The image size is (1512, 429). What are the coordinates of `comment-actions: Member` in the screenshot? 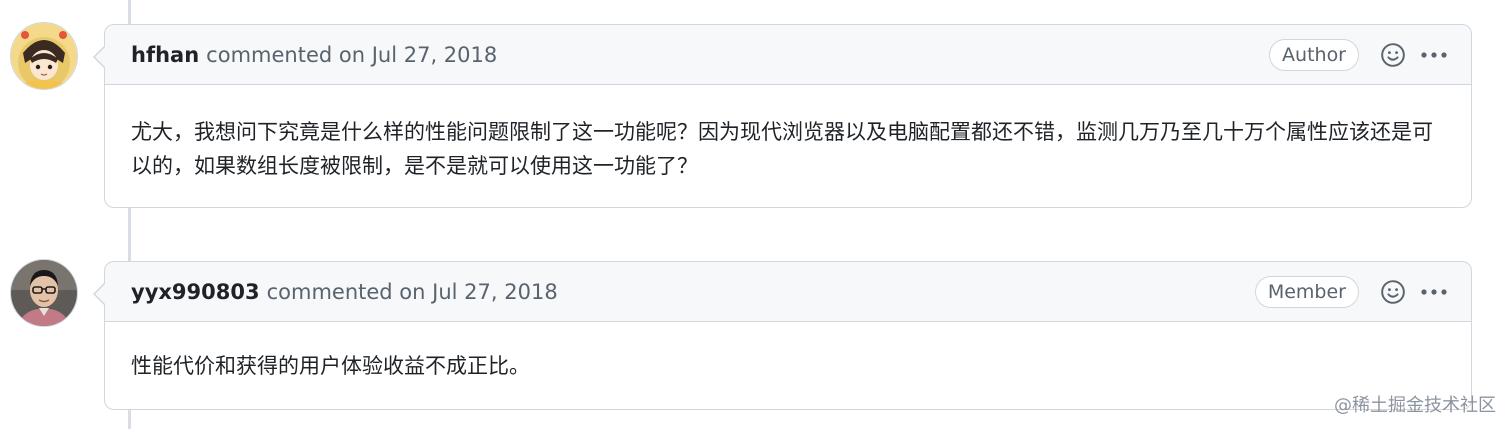 It's located at (1351, 291).